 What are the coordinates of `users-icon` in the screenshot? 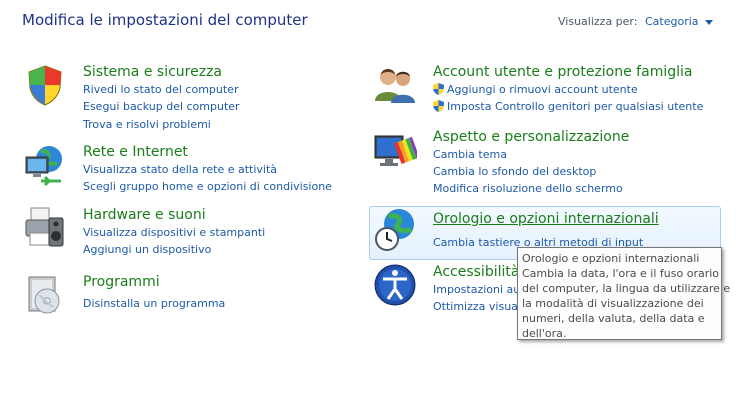 It's located at (395, 85).